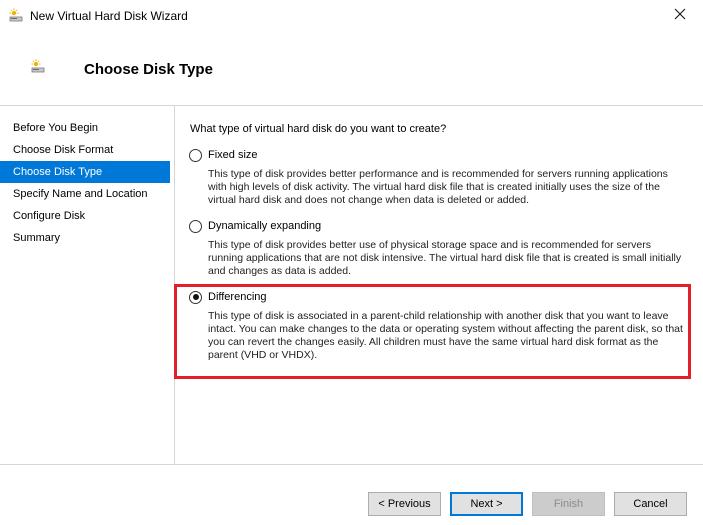 The image size is (703, 525). I want to click on dynamically-expanding-radio-row: Dynamically expanding, so click(439, 226).